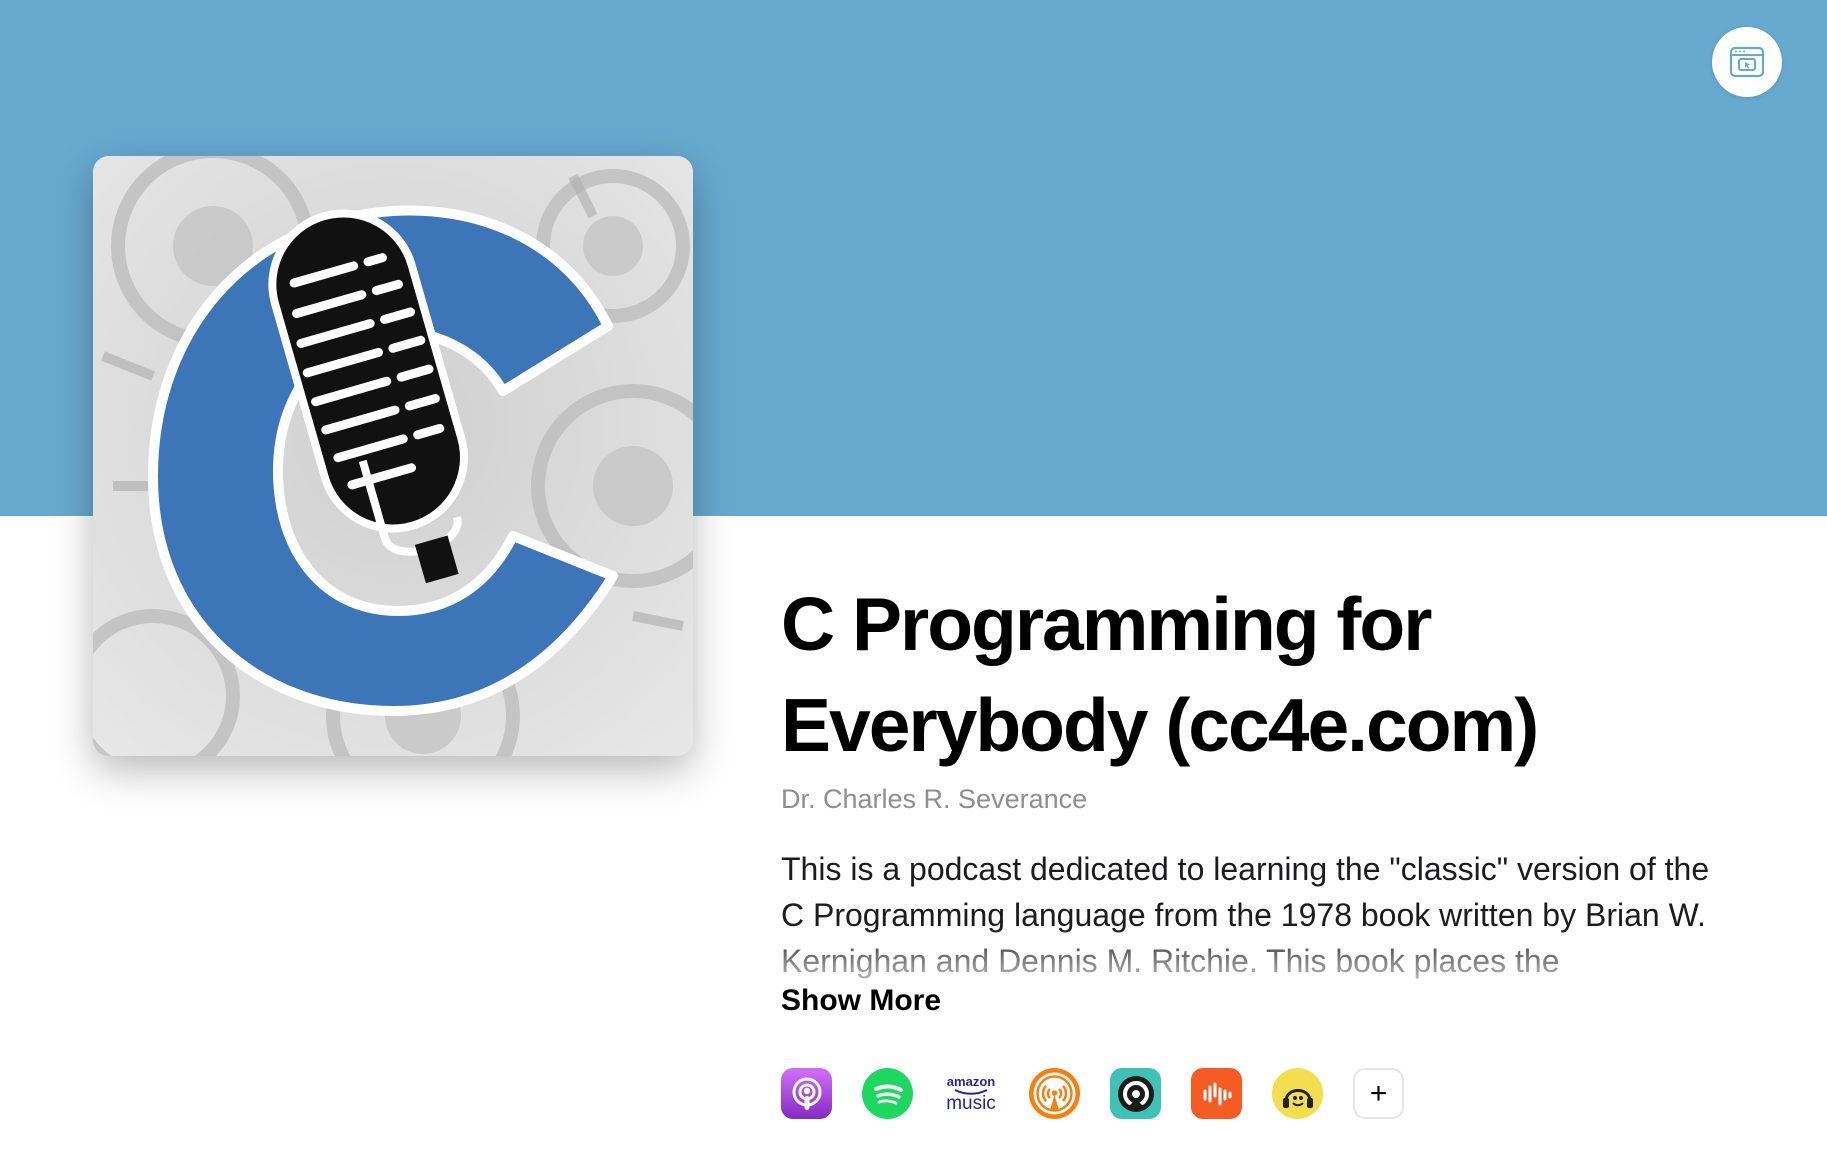  Describe the element at coordinates (1092, 1093) in the screenshot. I see `platform-links: amazon music +` at that location.